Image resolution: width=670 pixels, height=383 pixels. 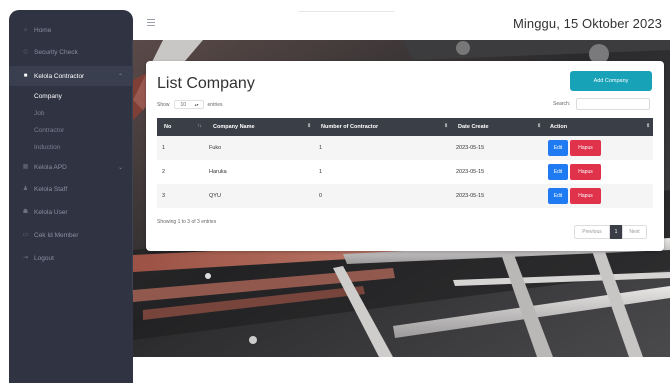 I want to click on sort-icon: ↑↓, so click(x=199, y=126).